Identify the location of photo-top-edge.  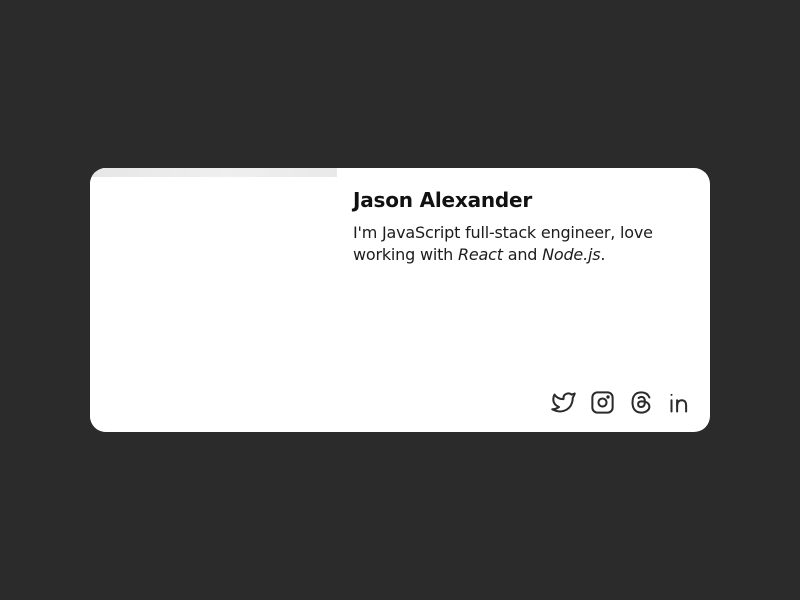
(213, 172).